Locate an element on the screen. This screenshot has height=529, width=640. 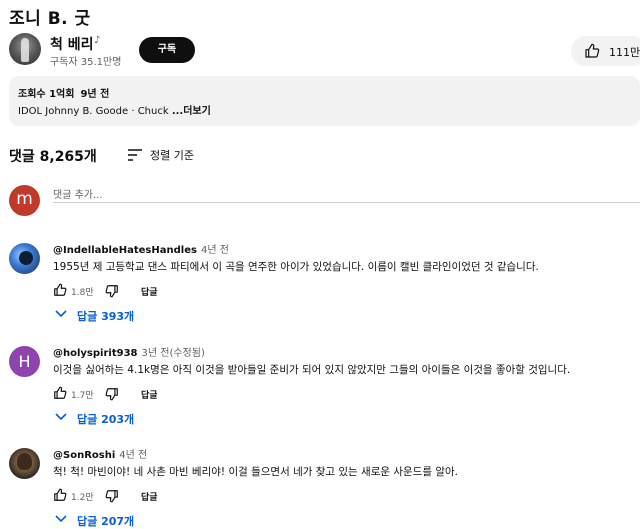
more-link: ...더보기 is located at coordinates (191, 111).